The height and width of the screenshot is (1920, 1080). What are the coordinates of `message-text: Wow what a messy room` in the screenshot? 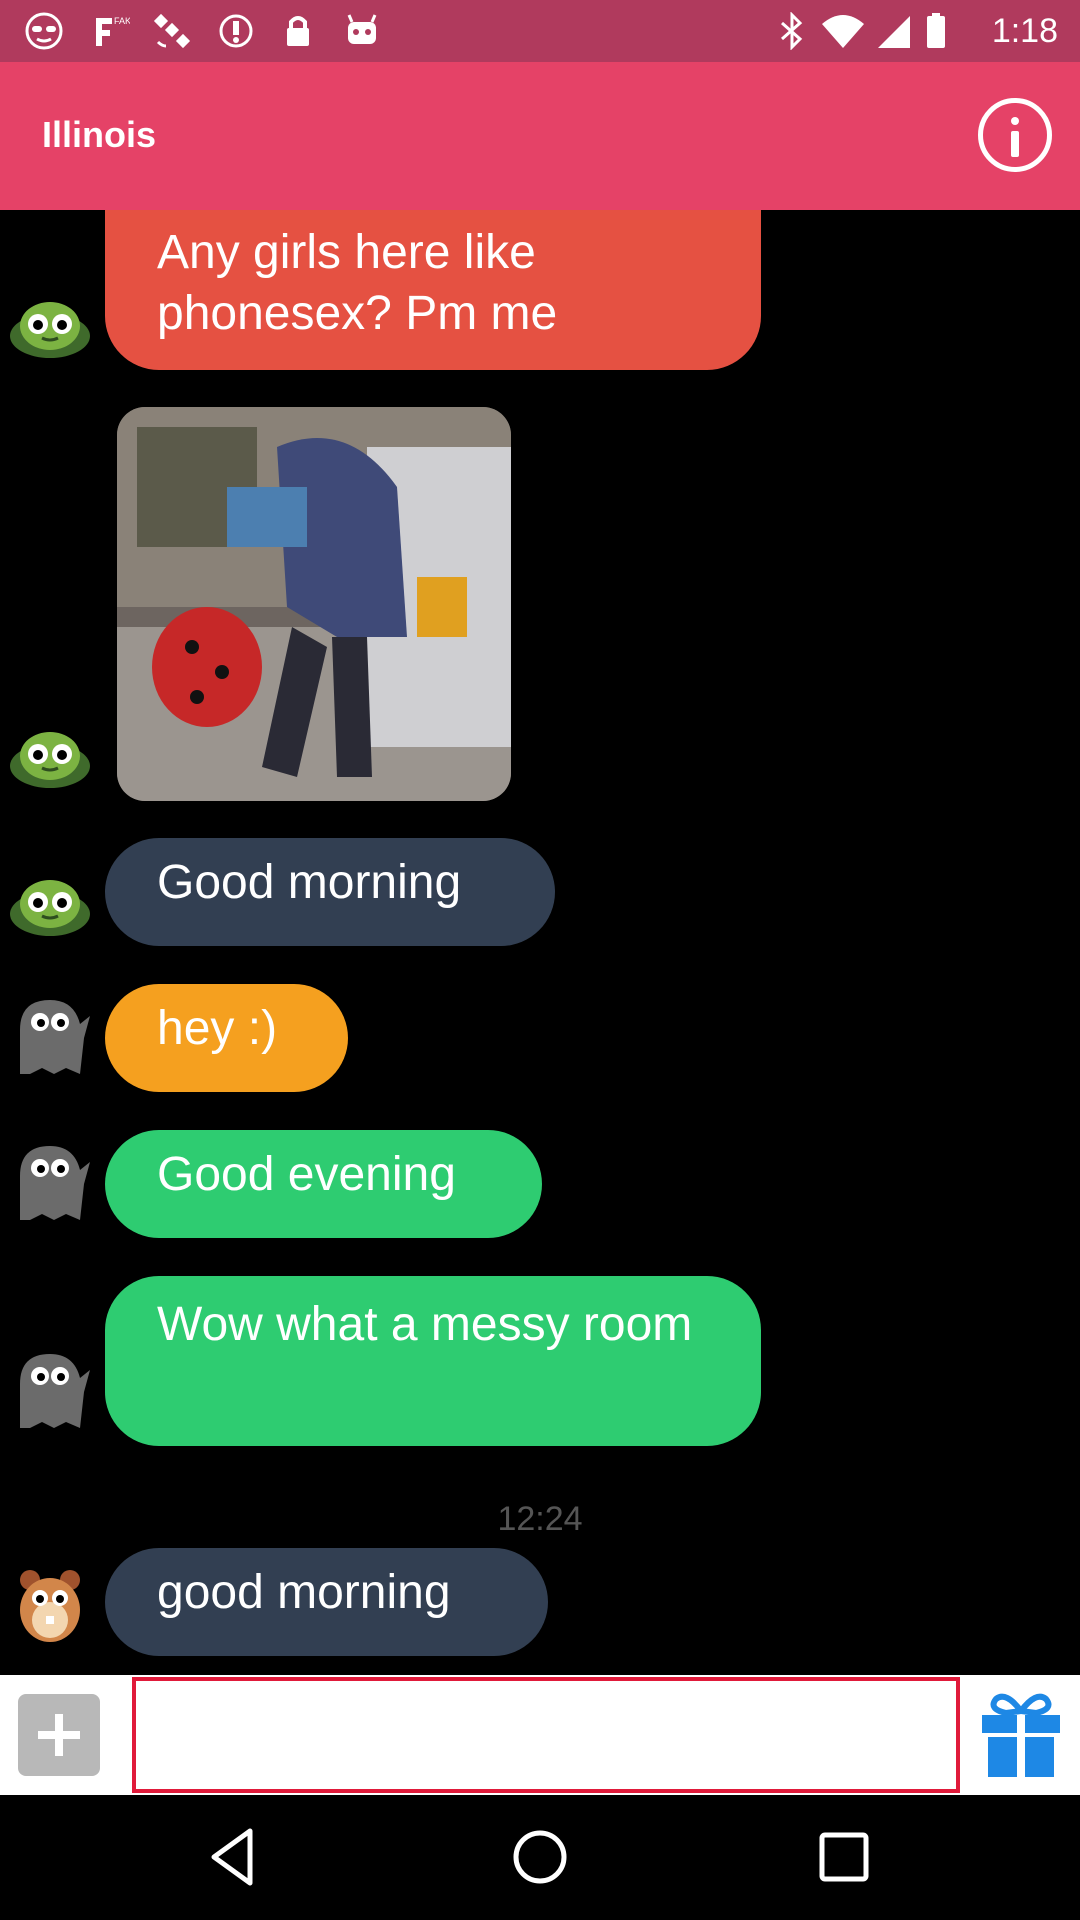 It's located at (425, 1324).